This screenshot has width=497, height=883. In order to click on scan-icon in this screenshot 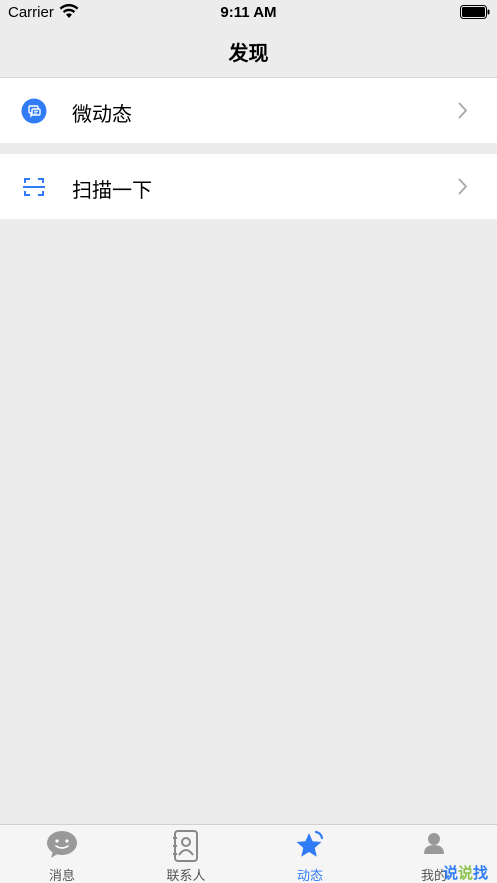, I will do `click(34, 187)`.